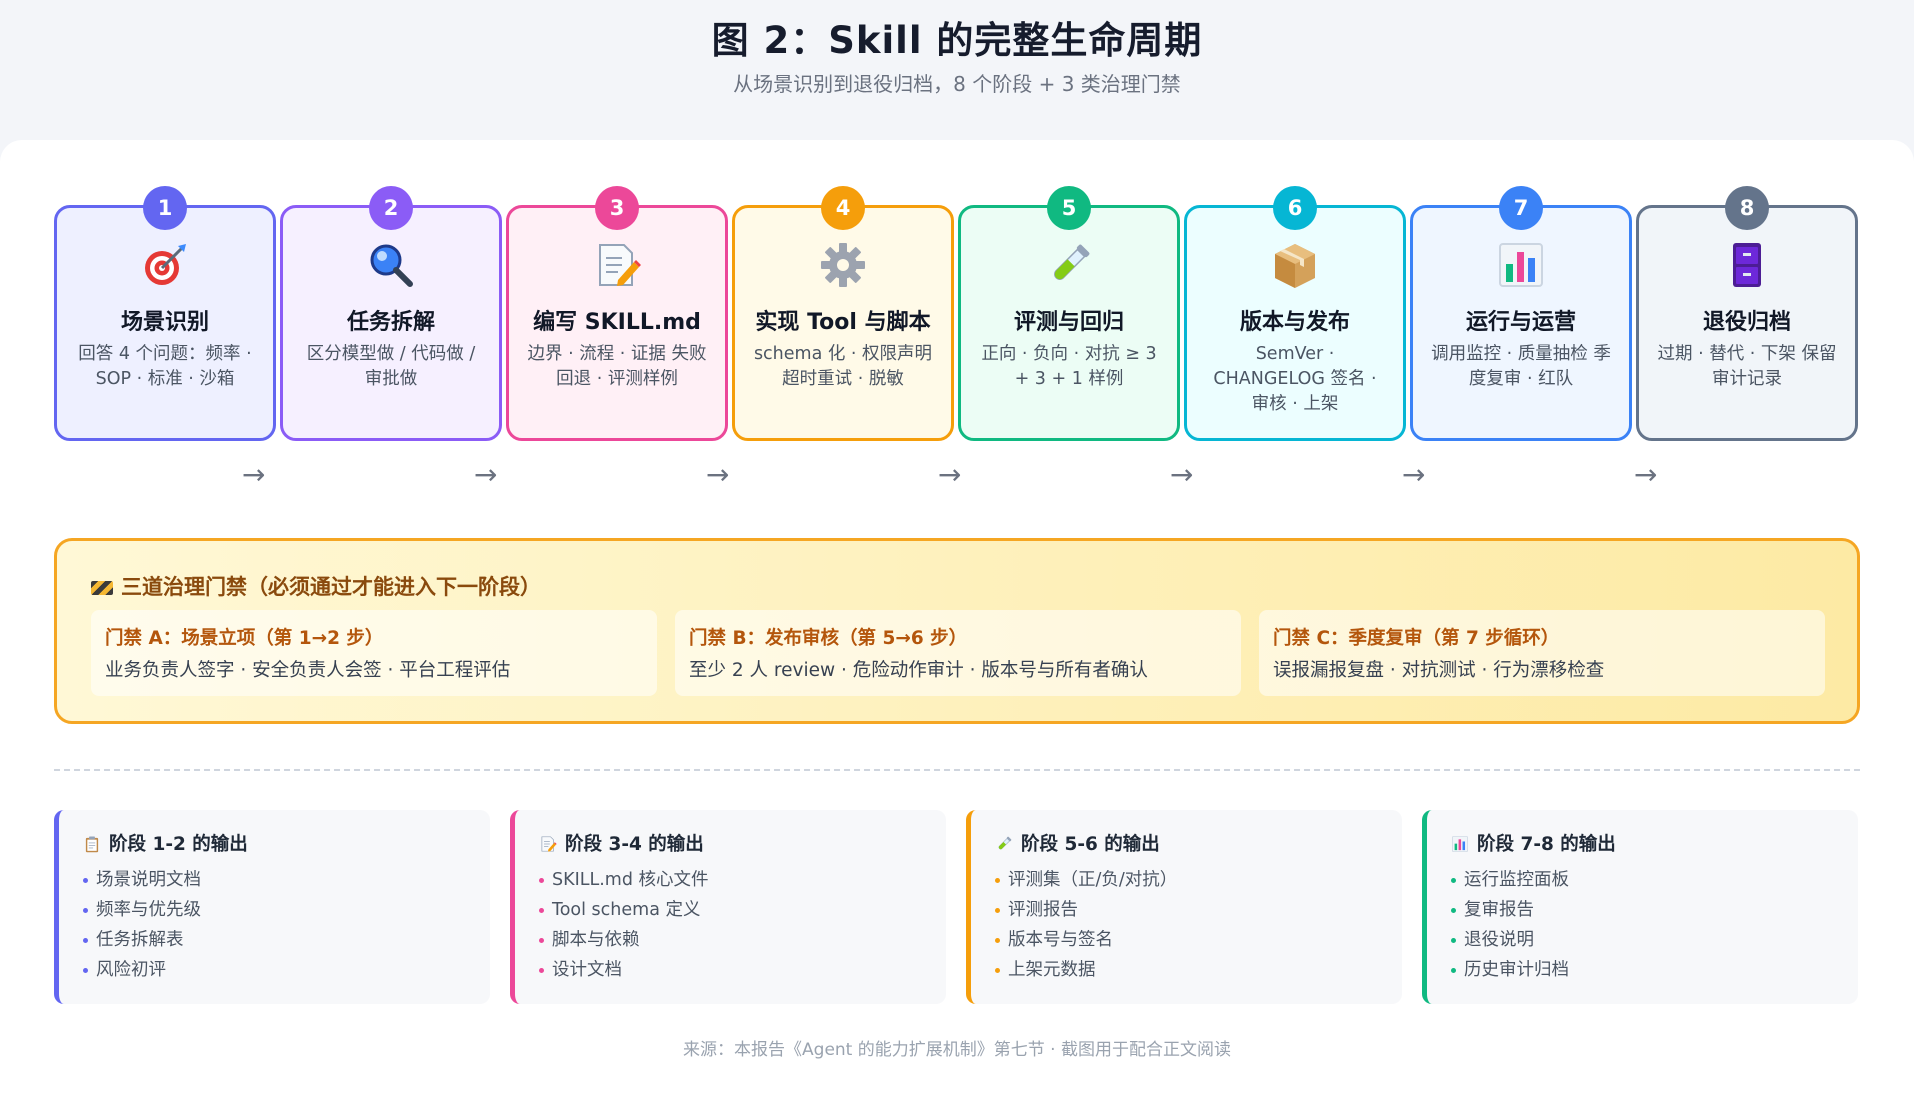  What do you see at coordinates (1184, 907) in the screenshot?
I see `output-card-3: 阶段 5-6 的输出评测集（正/负/对抗） 评测报告 版本号与签名 上架元数据` at bounding box center [1184, 907].